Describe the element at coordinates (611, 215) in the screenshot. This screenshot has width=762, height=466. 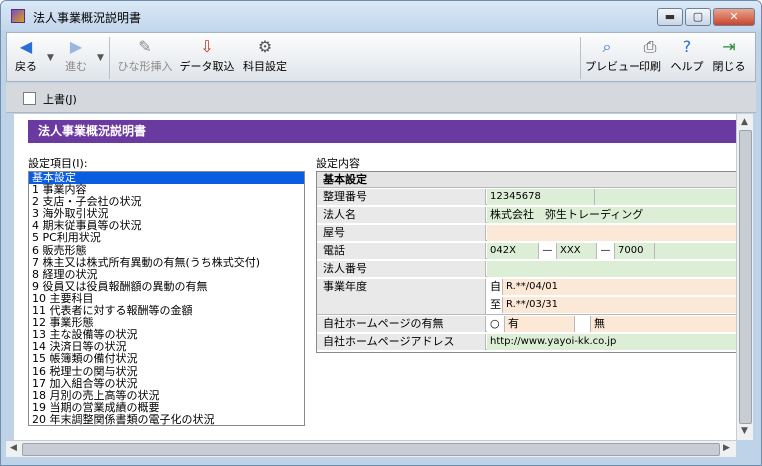
I see `corp-name-field: 株式会社 弥生トレーディング` at that location.